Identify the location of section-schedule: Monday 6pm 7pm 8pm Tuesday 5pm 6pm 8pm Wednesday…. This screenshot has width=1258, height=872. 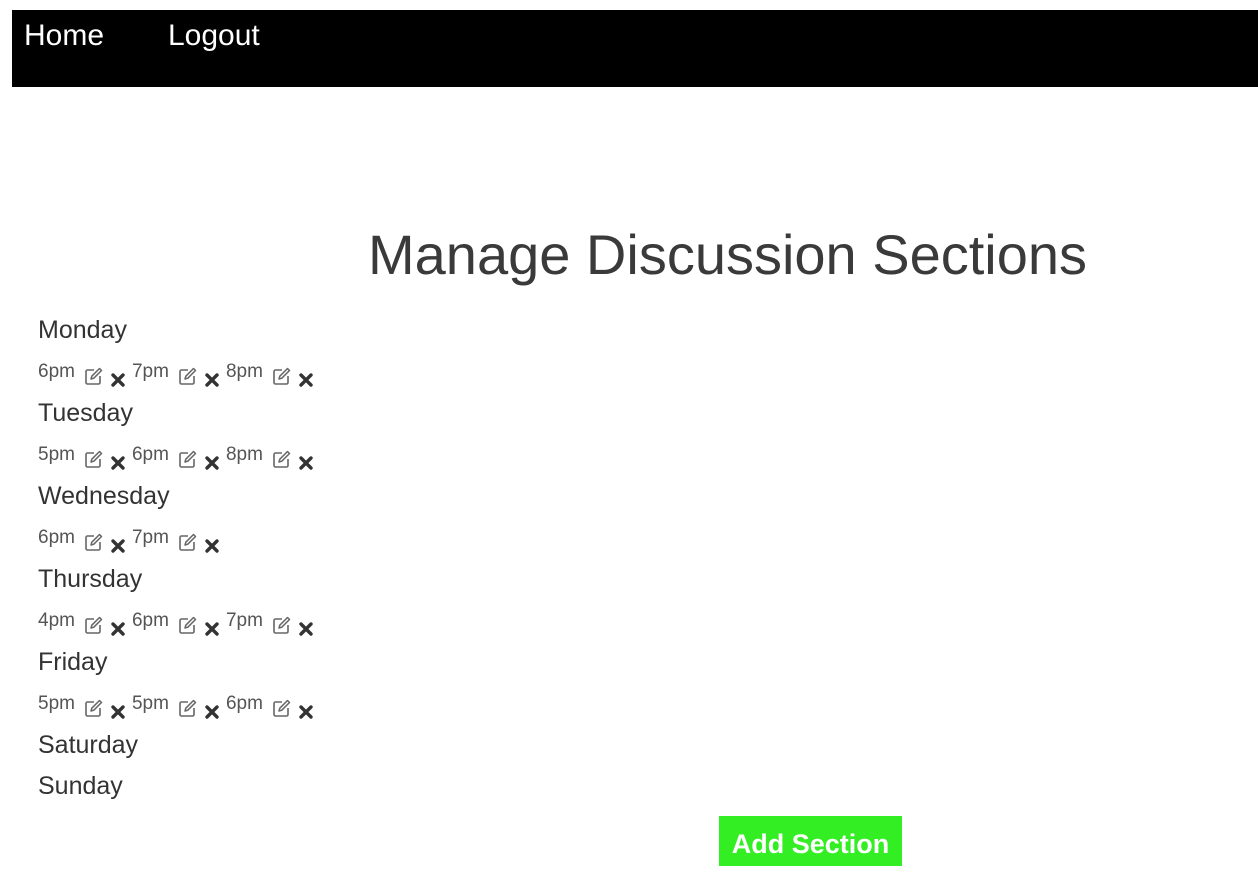
(179, 558).